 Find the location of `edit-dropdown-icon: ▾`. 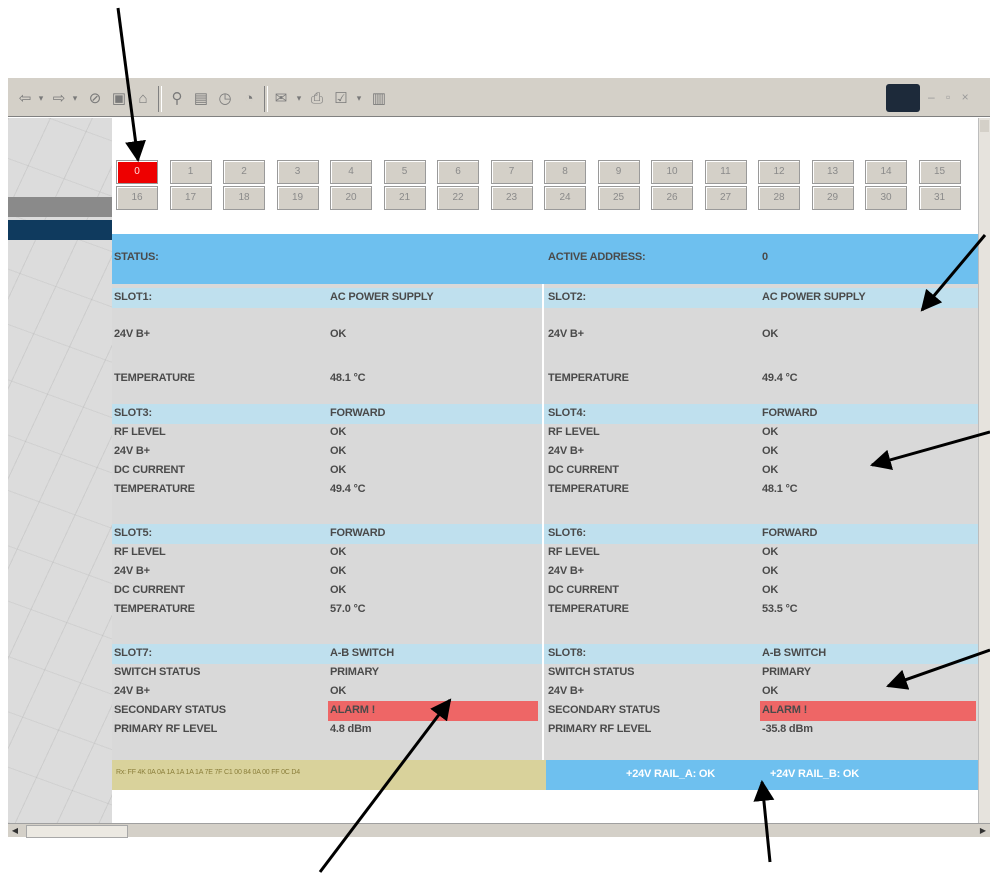

edit-dropdown-icon: ▾ is located at coordinates (359, 98).